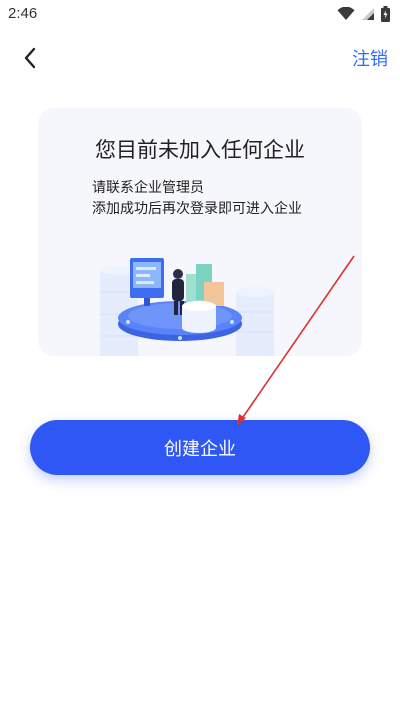 The width and height of the screenshot is (400, 711). What do you see at coordinates (197, 199) in the screenshot?
I see `empty-state-description: 请联系企业管理员 添加成功后再次登录即可进入企业` at bounding box center [197, 199].